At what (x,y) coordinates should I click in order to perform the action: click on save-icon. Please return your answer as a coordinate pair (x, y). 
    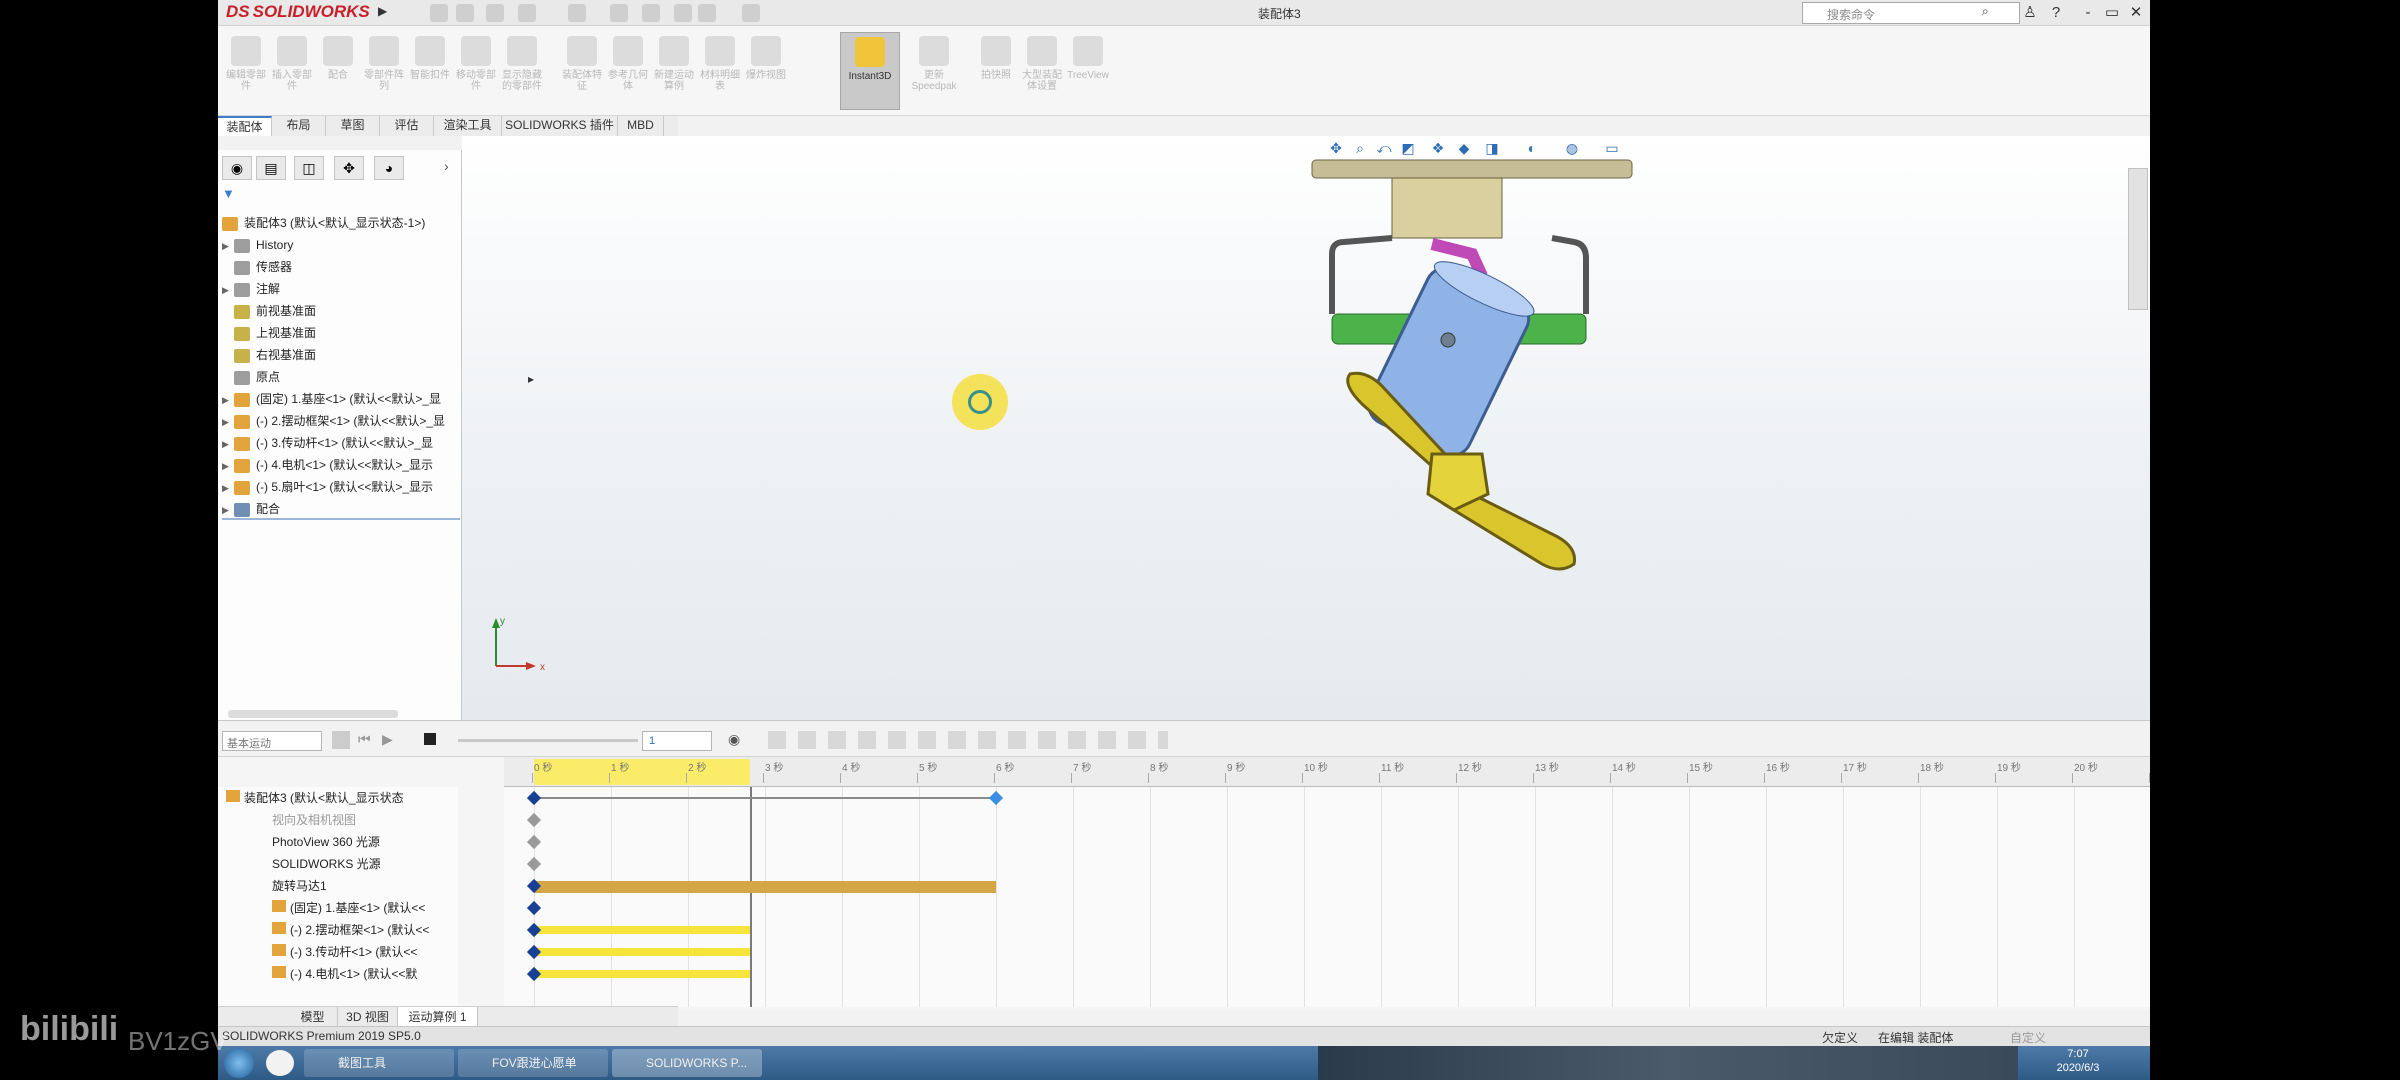
    Looking at the image, I should click on (527, 13).